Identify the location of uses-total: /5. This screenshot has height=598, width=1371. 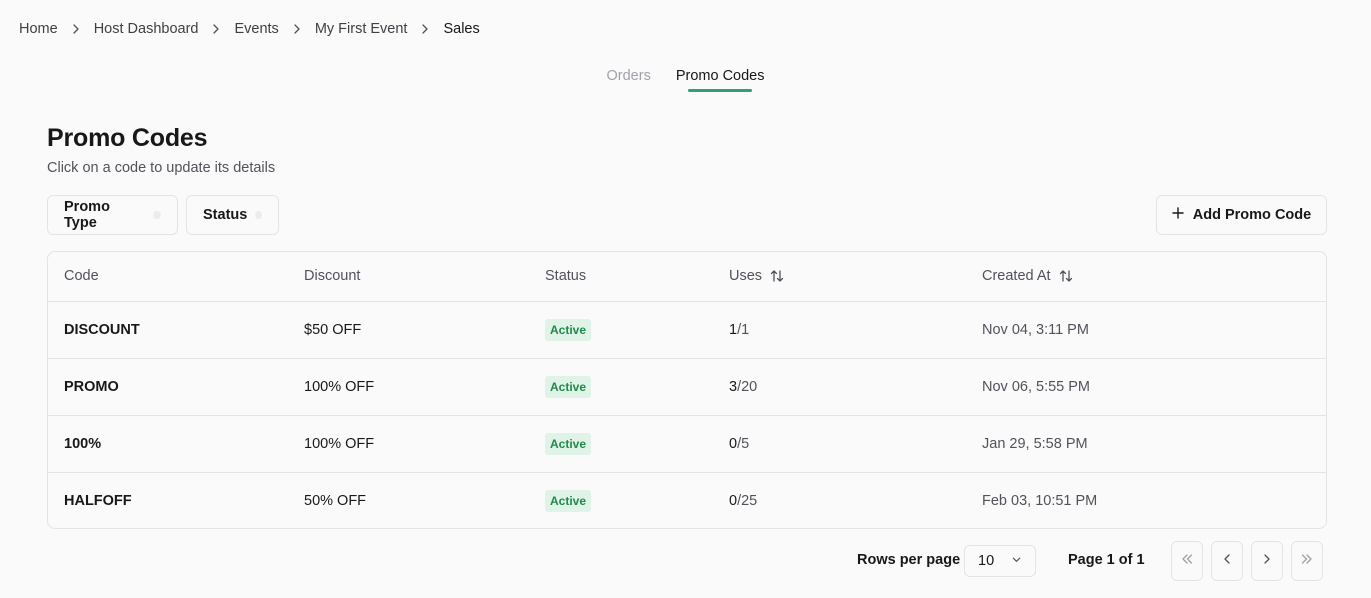
(743, 443).